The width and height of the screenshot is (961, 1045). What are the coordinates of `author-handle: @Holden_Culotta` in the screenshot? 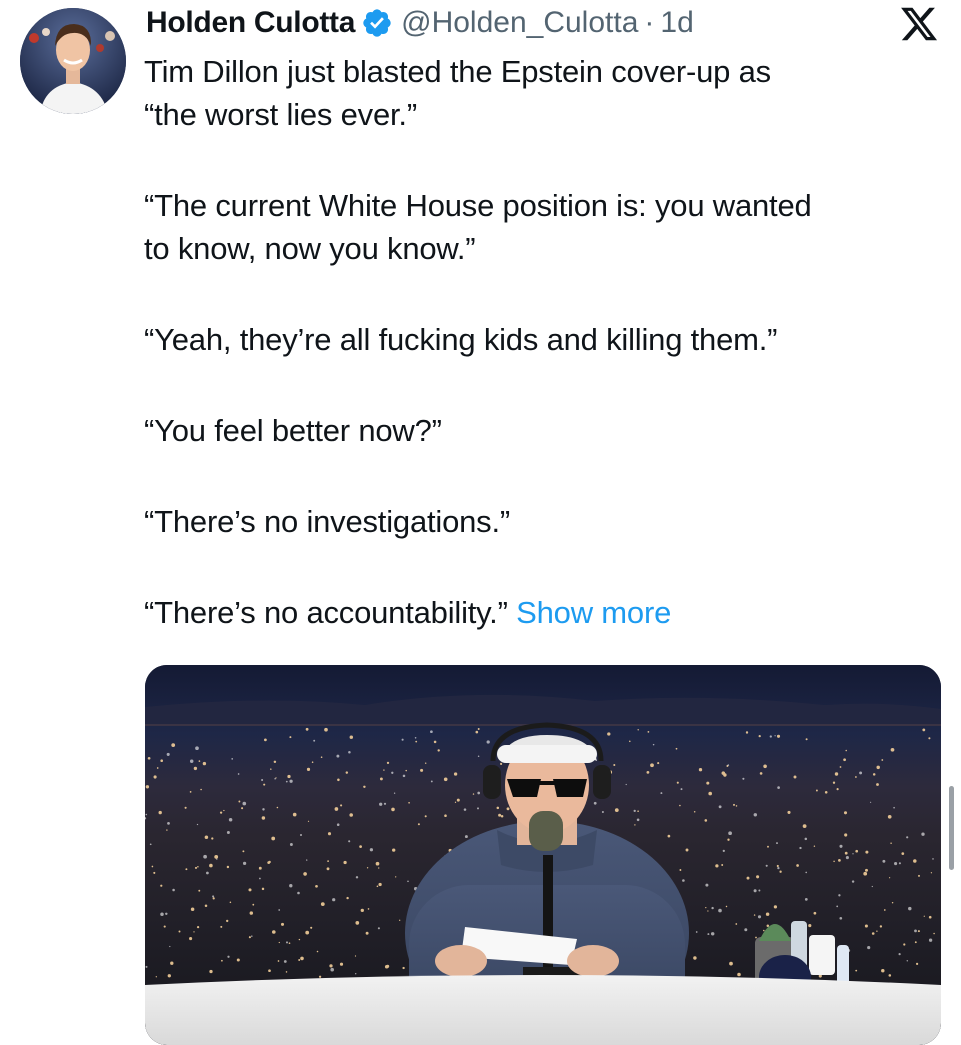 It's located at (519, 23).